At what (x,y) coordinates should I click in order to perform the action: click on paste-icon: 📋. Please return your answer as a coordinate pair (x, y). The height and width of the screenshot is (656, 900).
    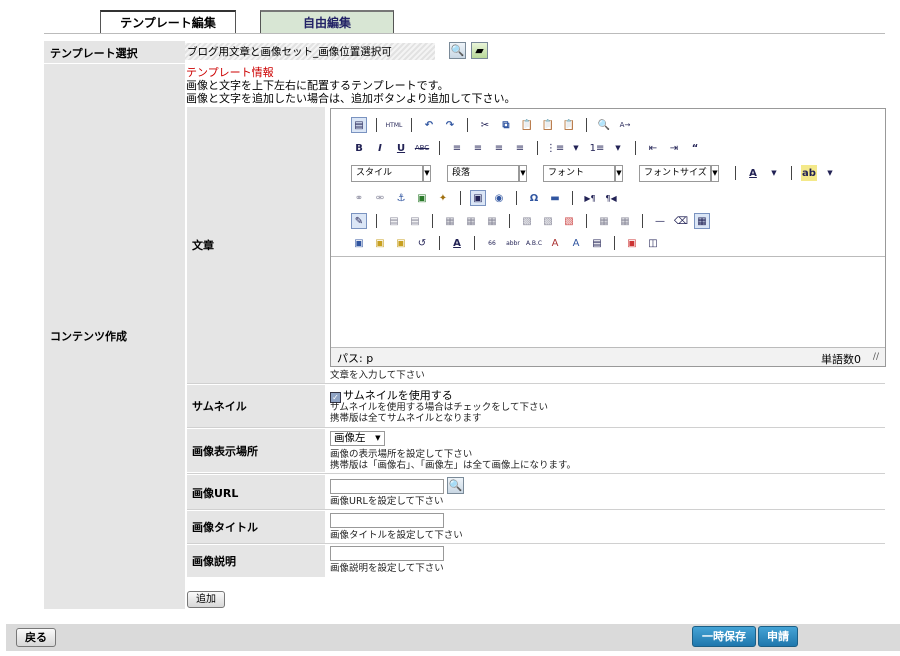
    Looking at the image, I should click on (527, 125).